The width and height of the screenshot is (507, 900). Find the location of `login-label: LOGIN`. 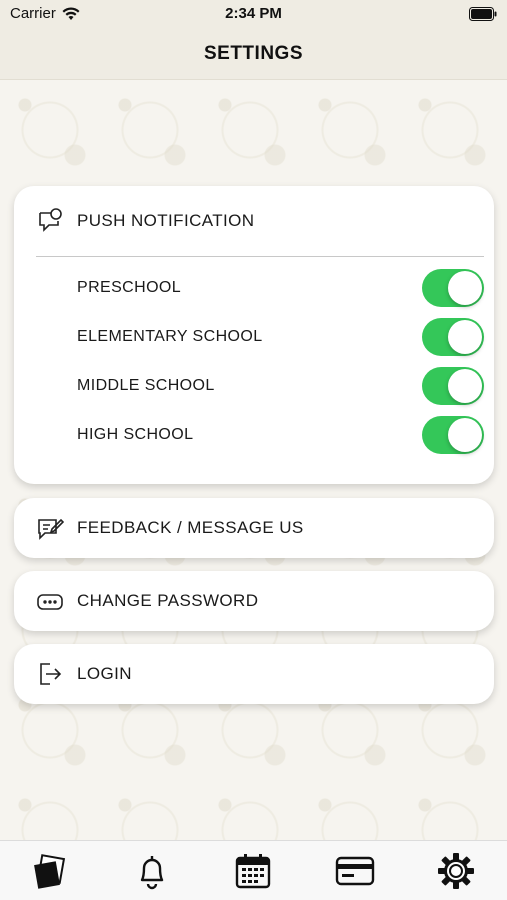

login-label: LOGIN is located at coordinates (104, 673).